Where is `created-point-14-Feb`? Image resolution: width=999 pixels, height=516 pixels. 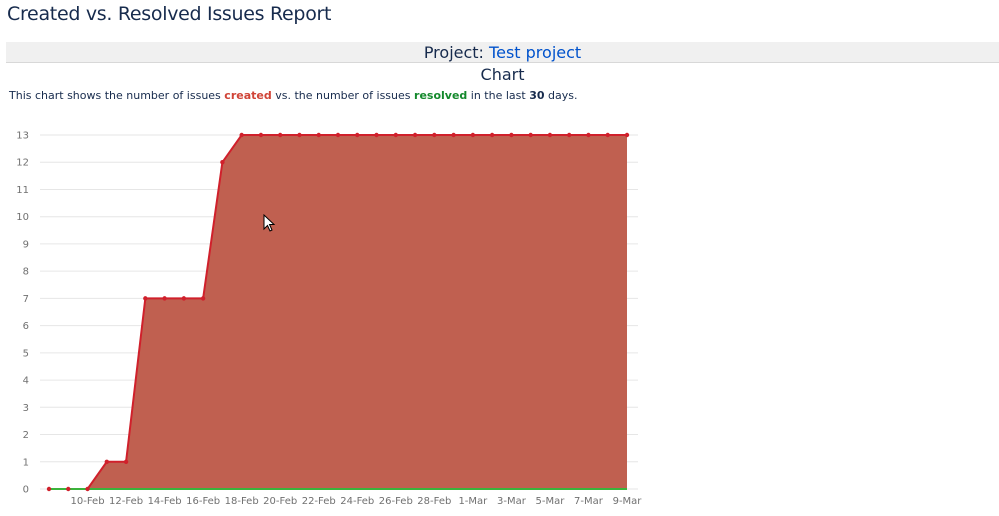 created-point-14-Feb is located at coordinates (164, 298).